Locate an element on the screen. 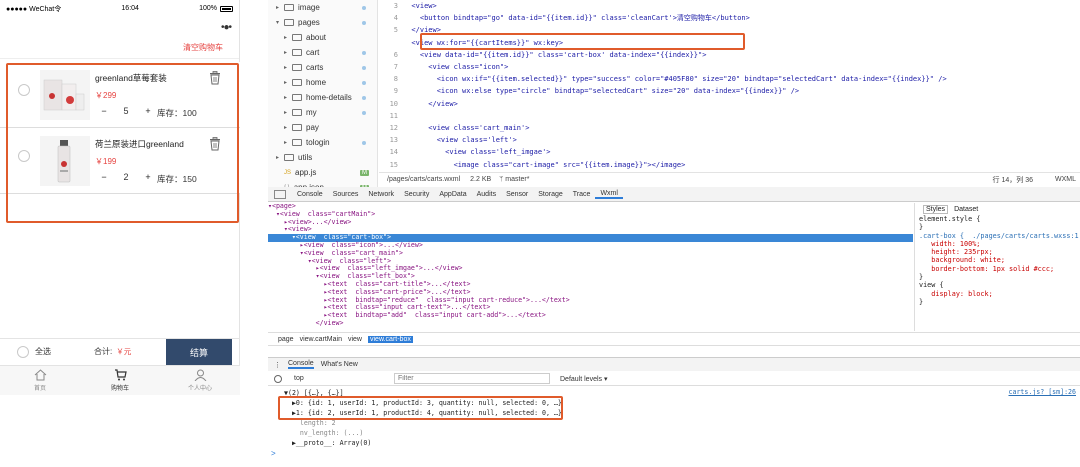 The image size is (1080, 467). tree-item: ▸ home is located at coordinates (322, 82).